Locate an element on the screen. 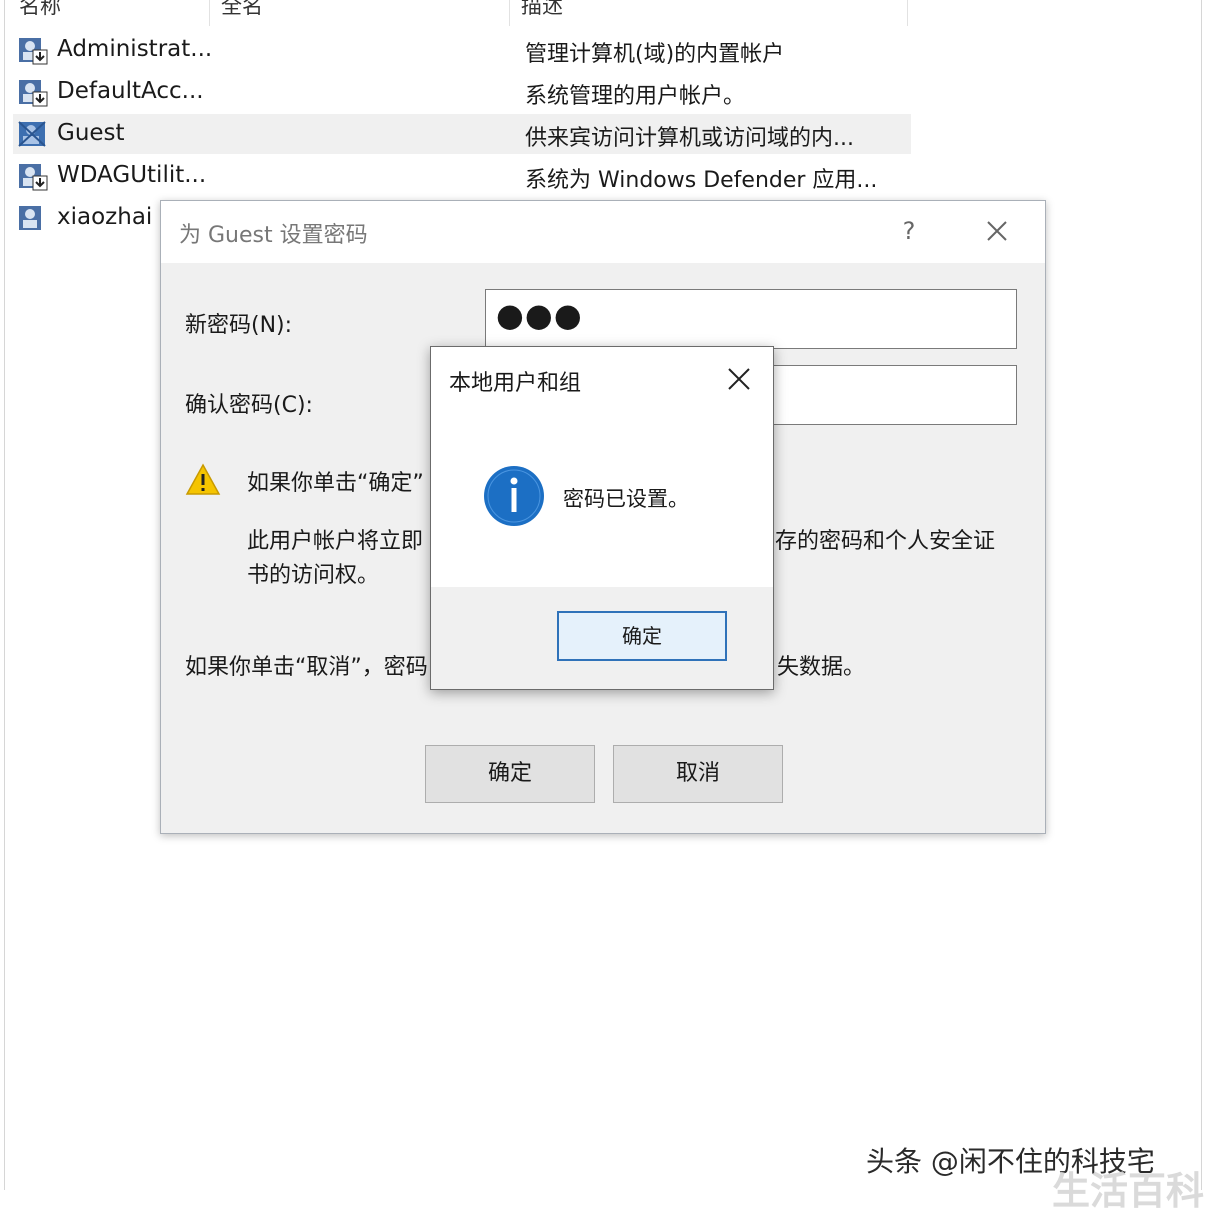 The height and width of the screenshot is (1215, 1208). info-icon is located at coordinates (514, 496).